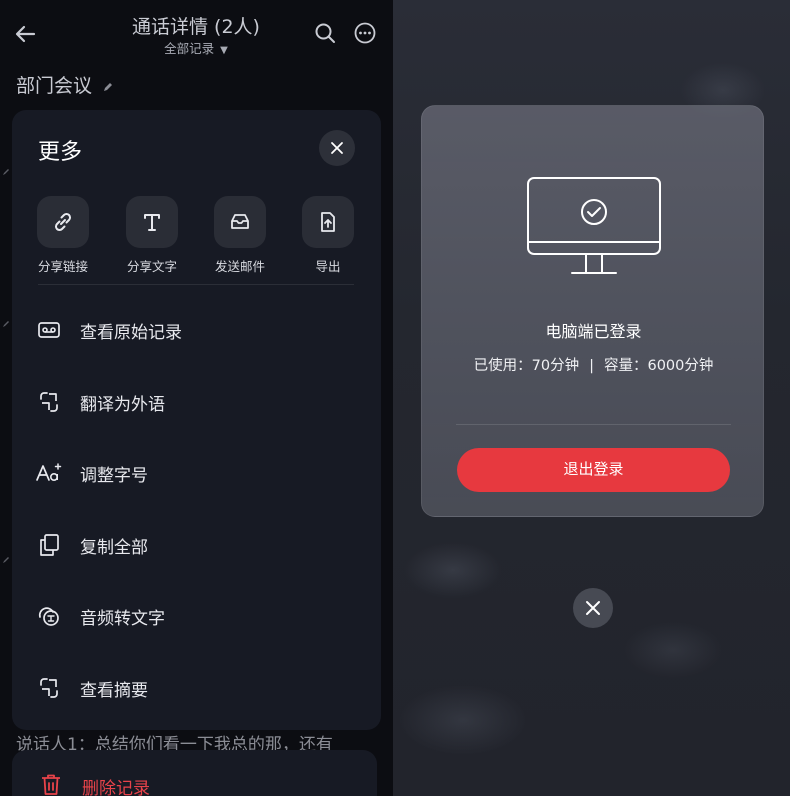  Describe the element at coordinates (51, 784) in the screenshot. I see `trash-icon` at that location.